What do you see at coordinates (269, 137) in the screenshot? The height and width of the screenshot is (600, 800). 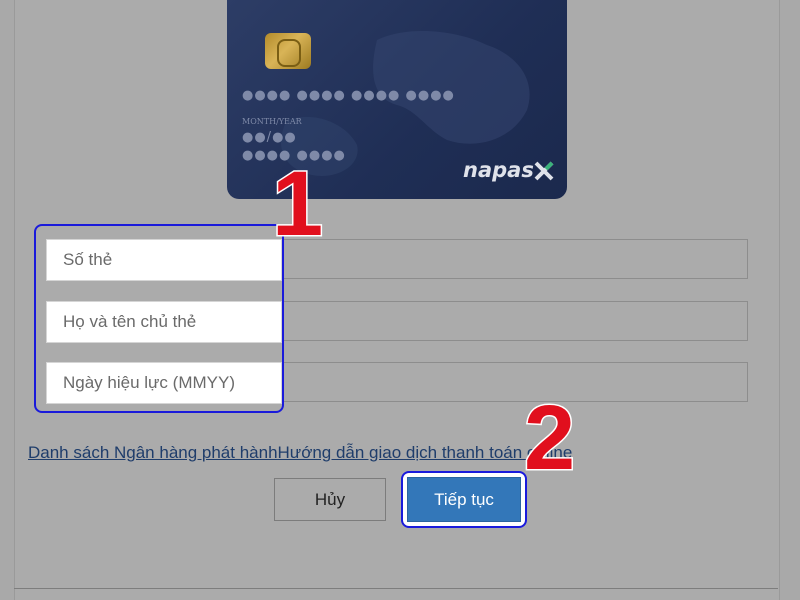 I see `card-expiry-mask: ●●/●●` at bounding box center [269, 137].